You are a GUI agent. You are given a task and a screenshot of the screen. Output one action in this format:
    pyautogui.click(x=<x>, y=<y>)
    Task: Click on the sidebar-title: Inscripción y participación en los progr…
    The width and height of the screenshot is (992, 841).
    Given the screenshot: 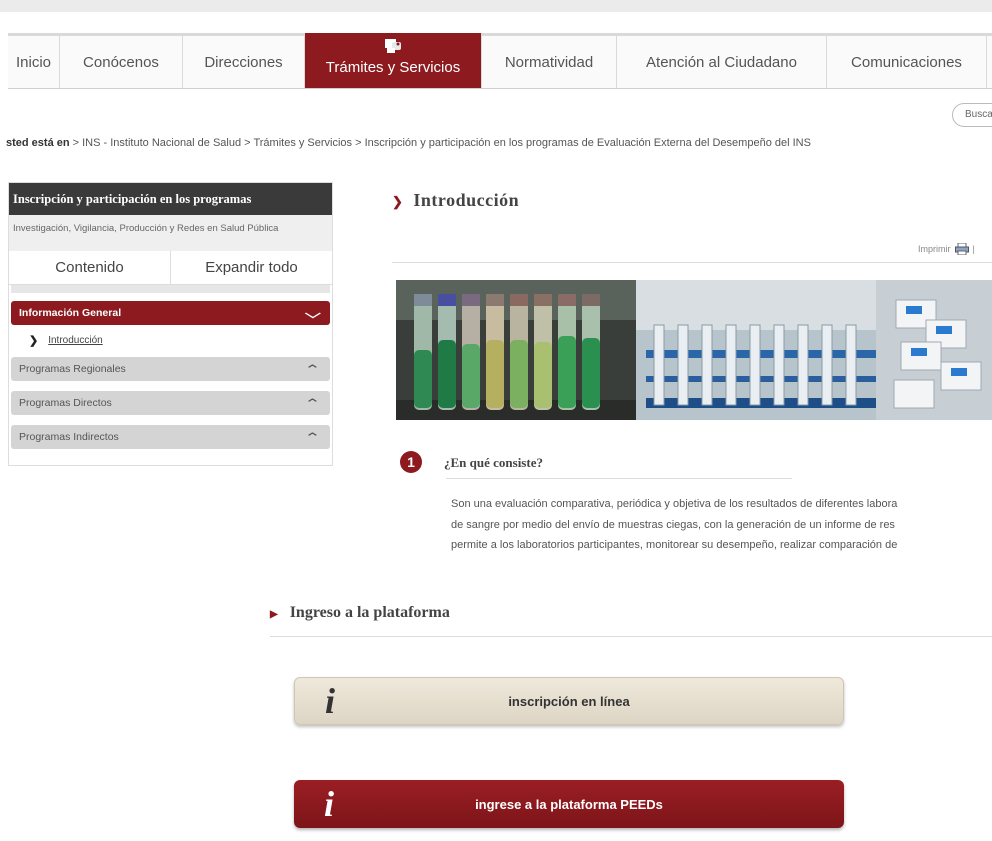 What is the action you would take?
    pyautogui.click(x=170, y=199)
    